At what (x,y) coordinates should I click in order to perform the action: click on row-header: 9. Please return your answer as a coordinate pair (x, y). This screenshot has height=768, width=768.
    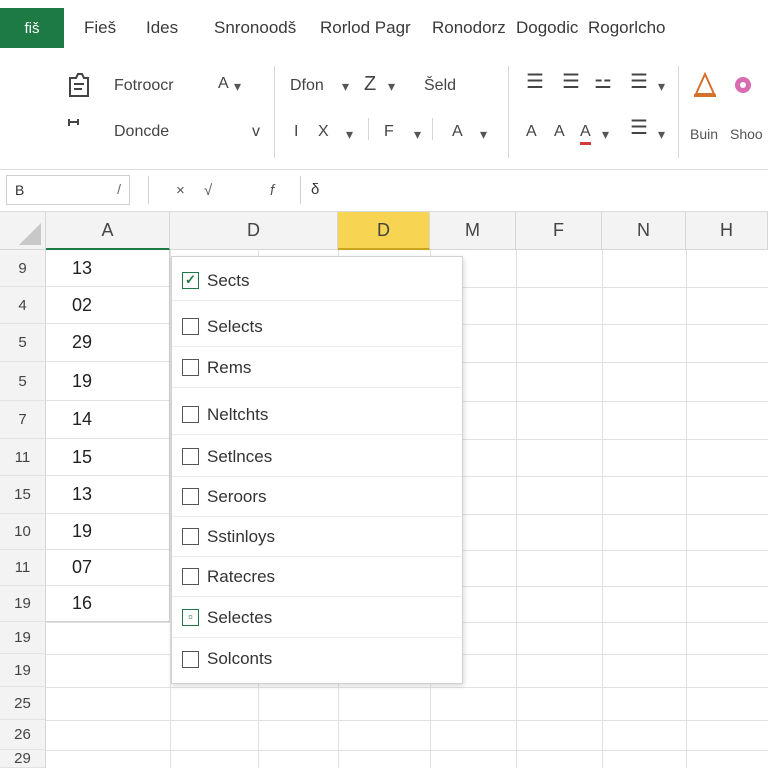
    Looking at the image, I should click on (23, 268).